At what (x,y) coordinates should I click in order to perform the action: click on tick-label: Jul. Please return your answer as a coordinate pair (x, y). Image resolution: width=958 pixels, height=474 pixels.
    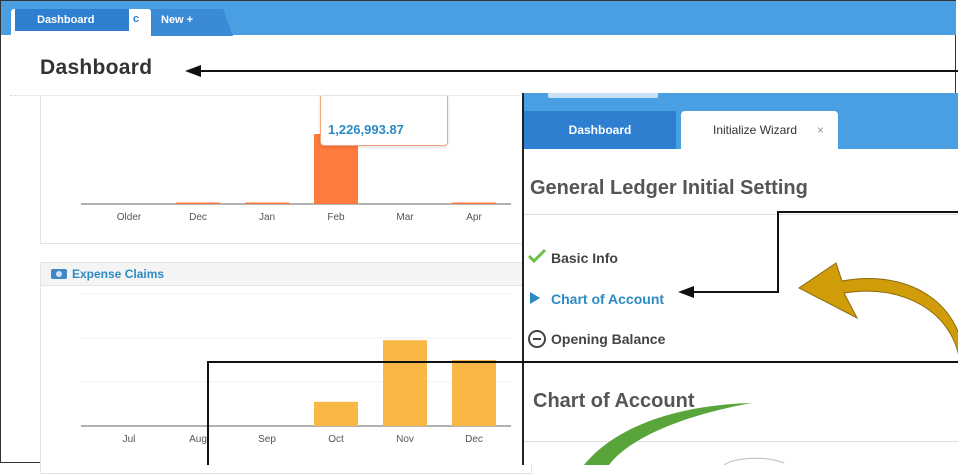
    Looking at the image, I should click on (129, 439).